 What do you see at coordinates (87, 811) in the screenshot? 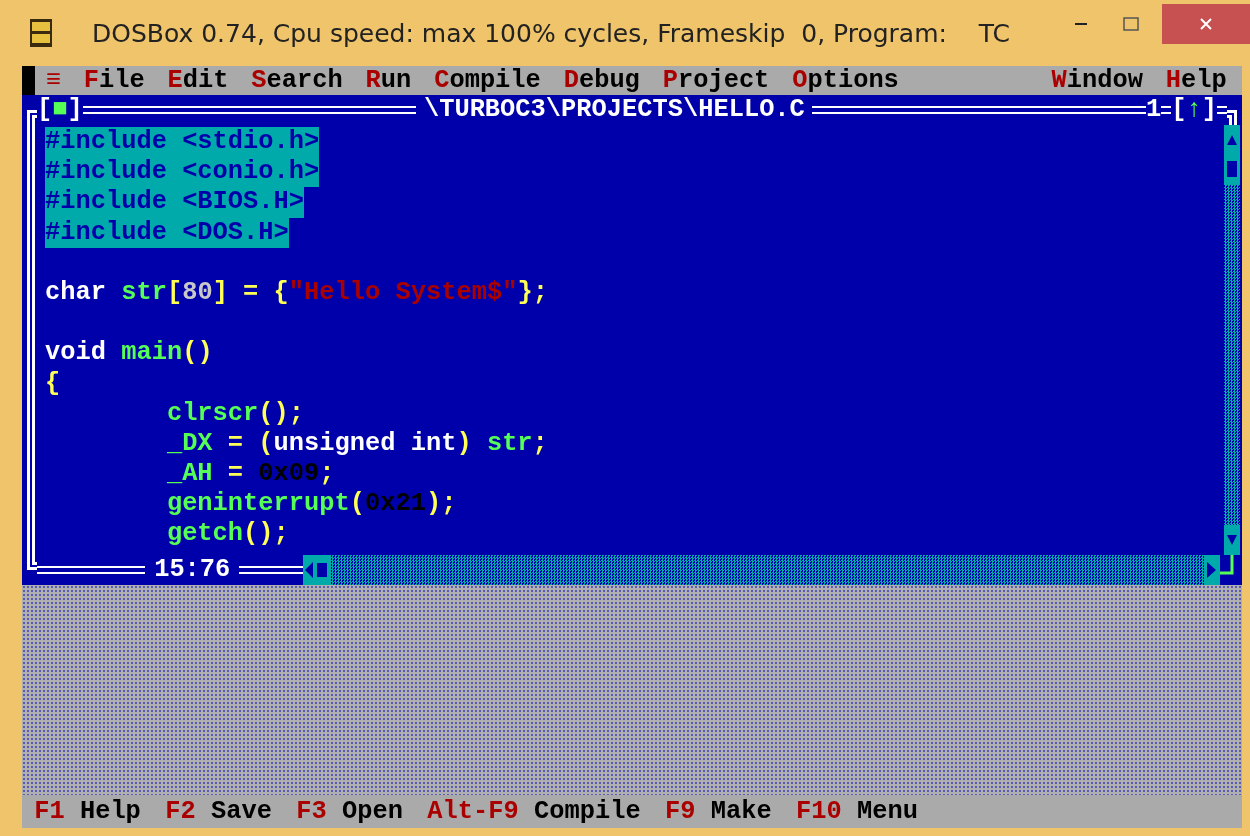
I see `shortcut-hint: F1 Help` at bounding box center [87, 811].